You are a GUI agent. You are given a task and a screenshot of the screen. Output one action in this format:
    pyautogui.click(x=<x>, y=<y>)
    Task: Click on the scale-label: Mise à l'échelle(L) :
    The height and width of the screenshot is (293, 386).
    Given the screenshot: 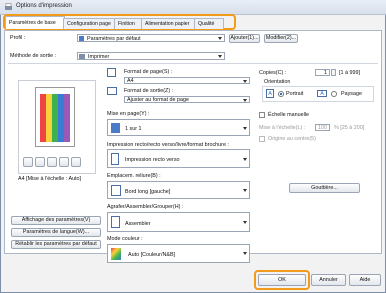 What is the action you would take?
    pyautogui.click(x=282, y=128)
    